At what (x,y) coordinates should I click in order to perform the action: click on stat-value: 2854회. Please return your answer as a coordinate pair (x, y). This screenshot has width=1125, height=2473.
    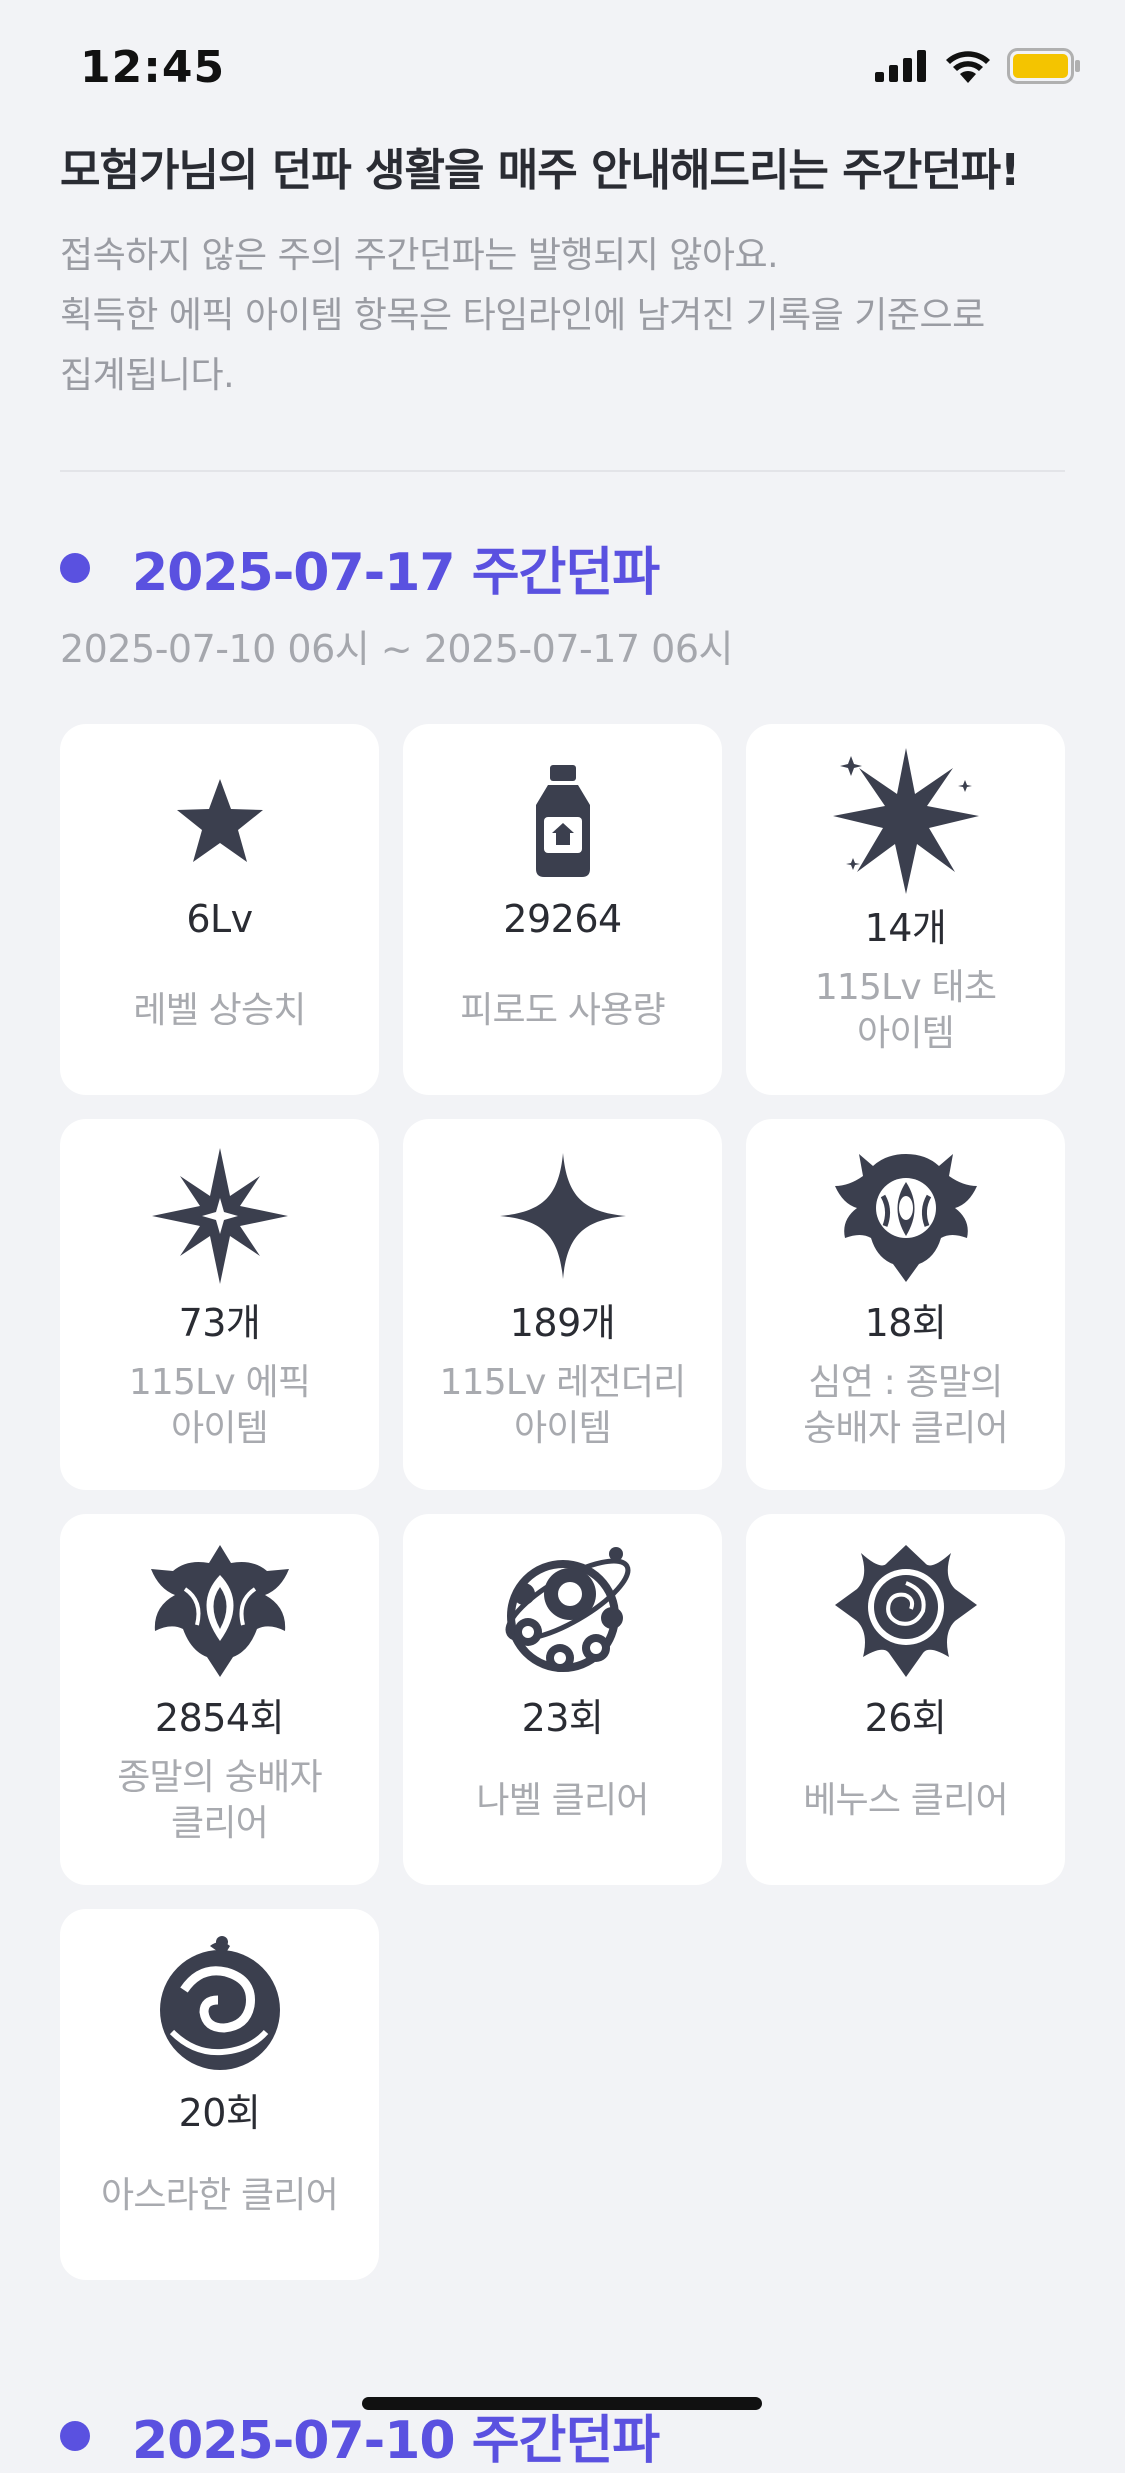
    Looking at the image, I should click on (219, 1718).